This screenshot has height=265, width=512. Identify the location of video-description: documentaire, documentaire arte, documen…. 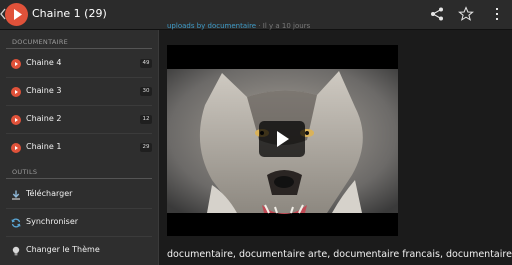
(339, 254).